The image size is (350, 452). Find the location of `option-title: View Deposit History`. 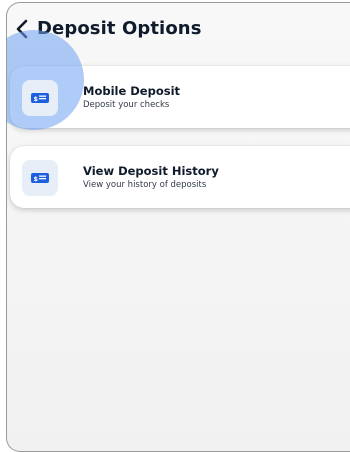

option-title: View Deposit History is located at coordinates (151, 171).